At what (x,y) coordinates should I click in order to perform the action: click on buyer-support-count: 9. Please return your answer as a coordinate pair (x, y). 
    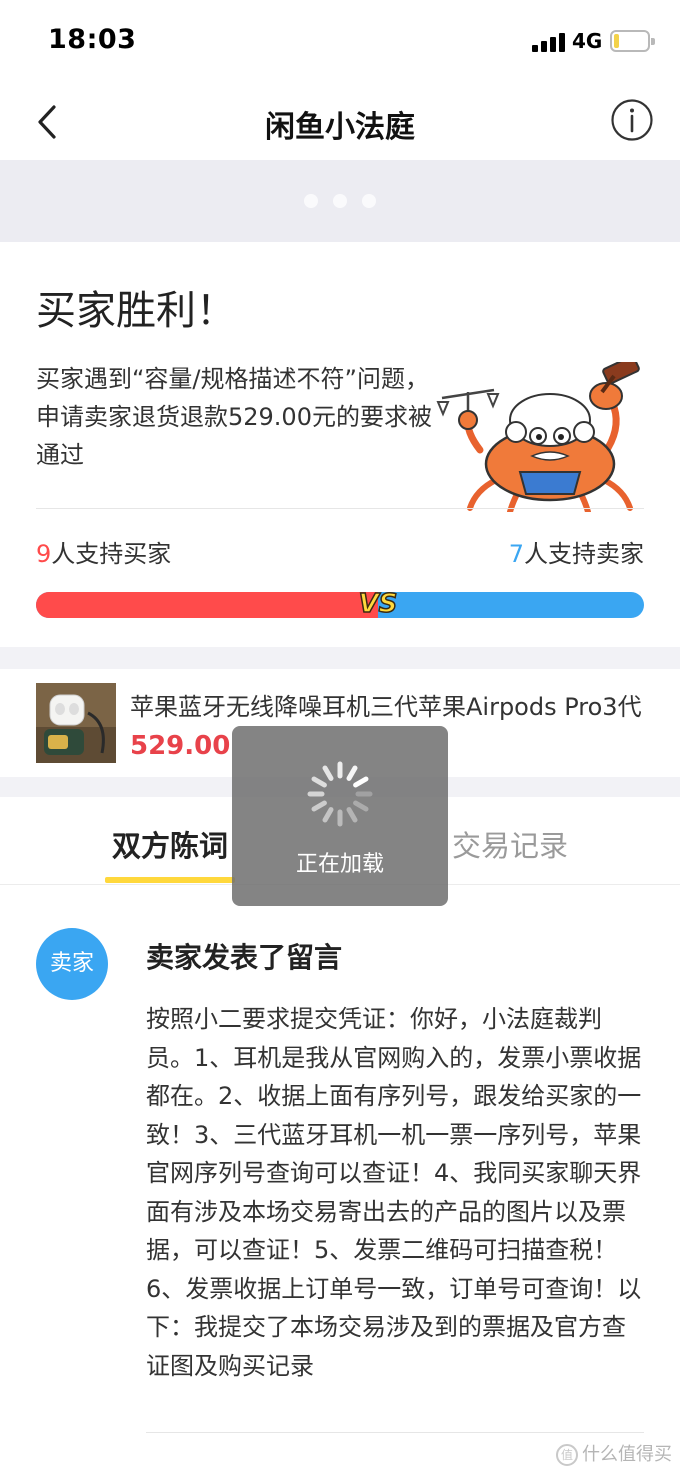
    Looking at the image, I should click on (44, 554).